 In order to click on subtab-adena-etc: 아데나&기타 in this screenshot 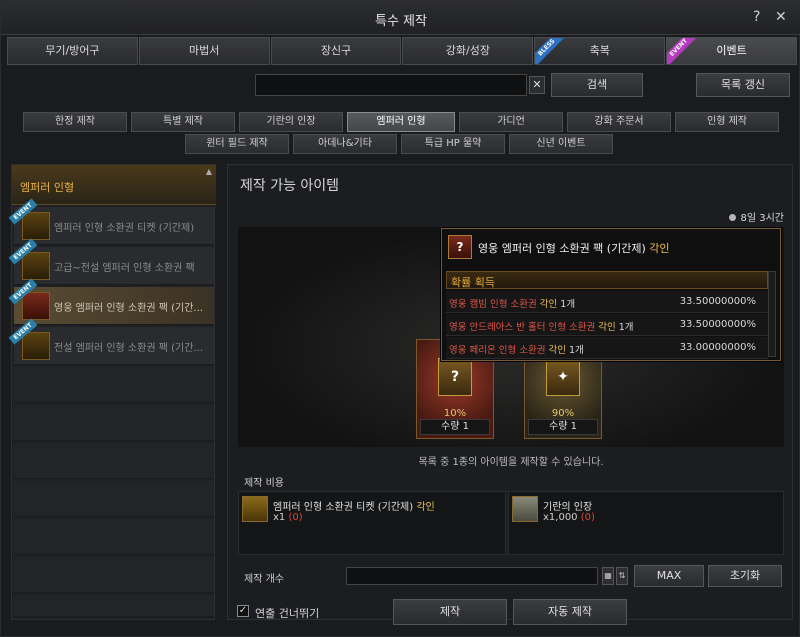, I will do `click(345, 144)`.